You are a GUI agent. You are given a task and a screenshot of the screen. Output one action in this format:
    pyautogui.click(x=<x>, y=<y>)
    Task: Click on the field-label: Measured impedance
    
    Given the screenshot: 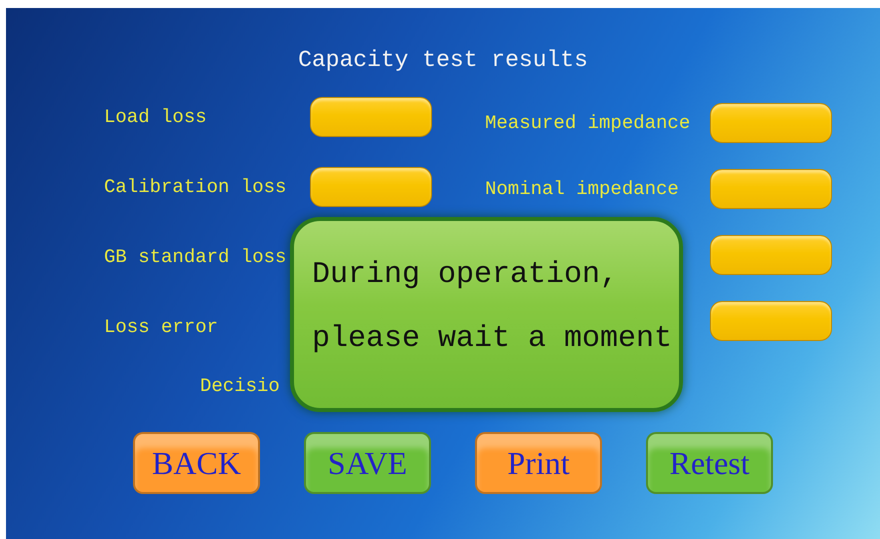 What is the action you would take?
    pyautogui.click(x=588, y=123)
    